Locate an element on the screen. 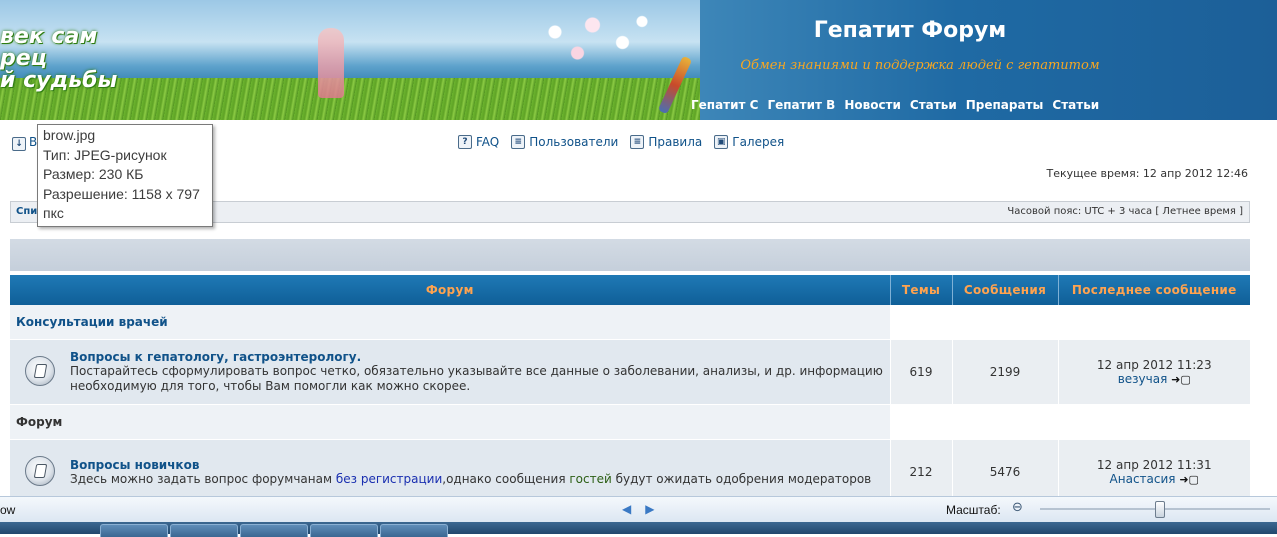 The width and height of the screenshot is (1277, 537). users-link: ≡ Пользователи is located at coordinates (564, 142).